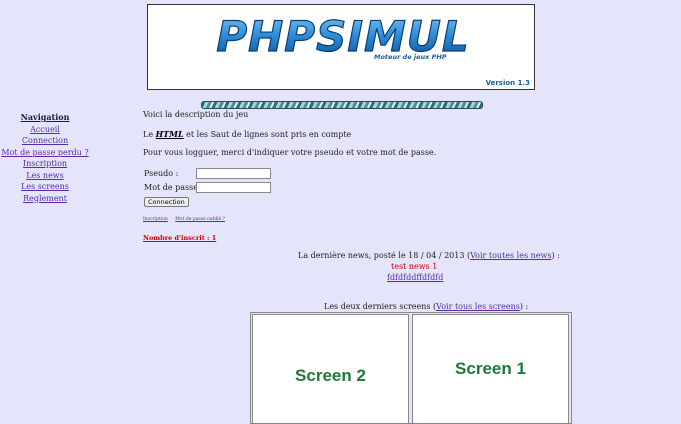 The height and width of the screenshot is (424, 681). I want to click on screen-label: Screen 2, so click(330, 375).